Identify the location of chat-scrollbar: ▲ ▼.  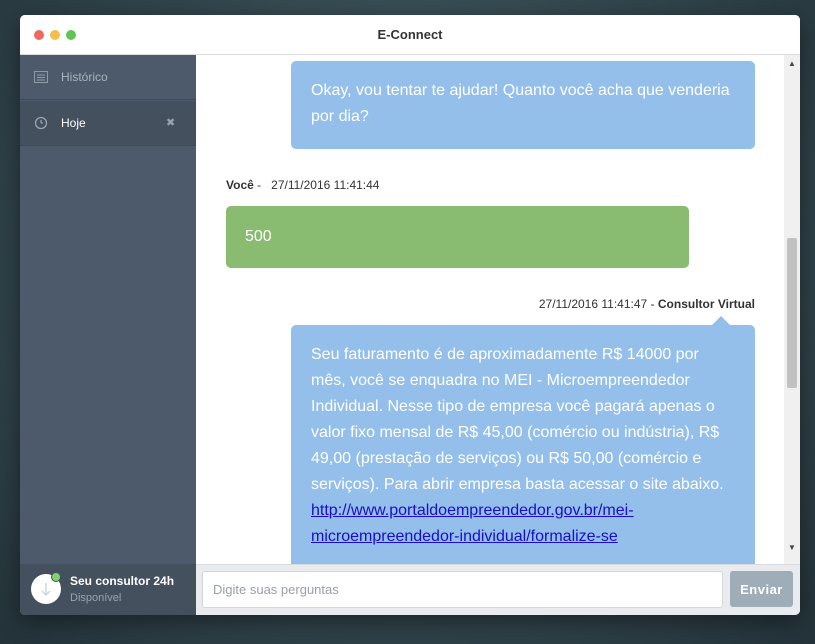
(792, 309).